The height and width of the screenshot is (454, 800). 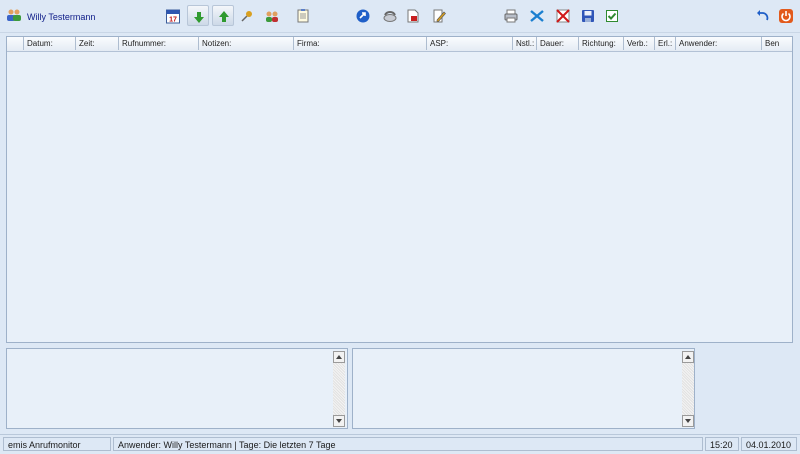 I want to click on next-entry-button, so click(x=198, y=15).